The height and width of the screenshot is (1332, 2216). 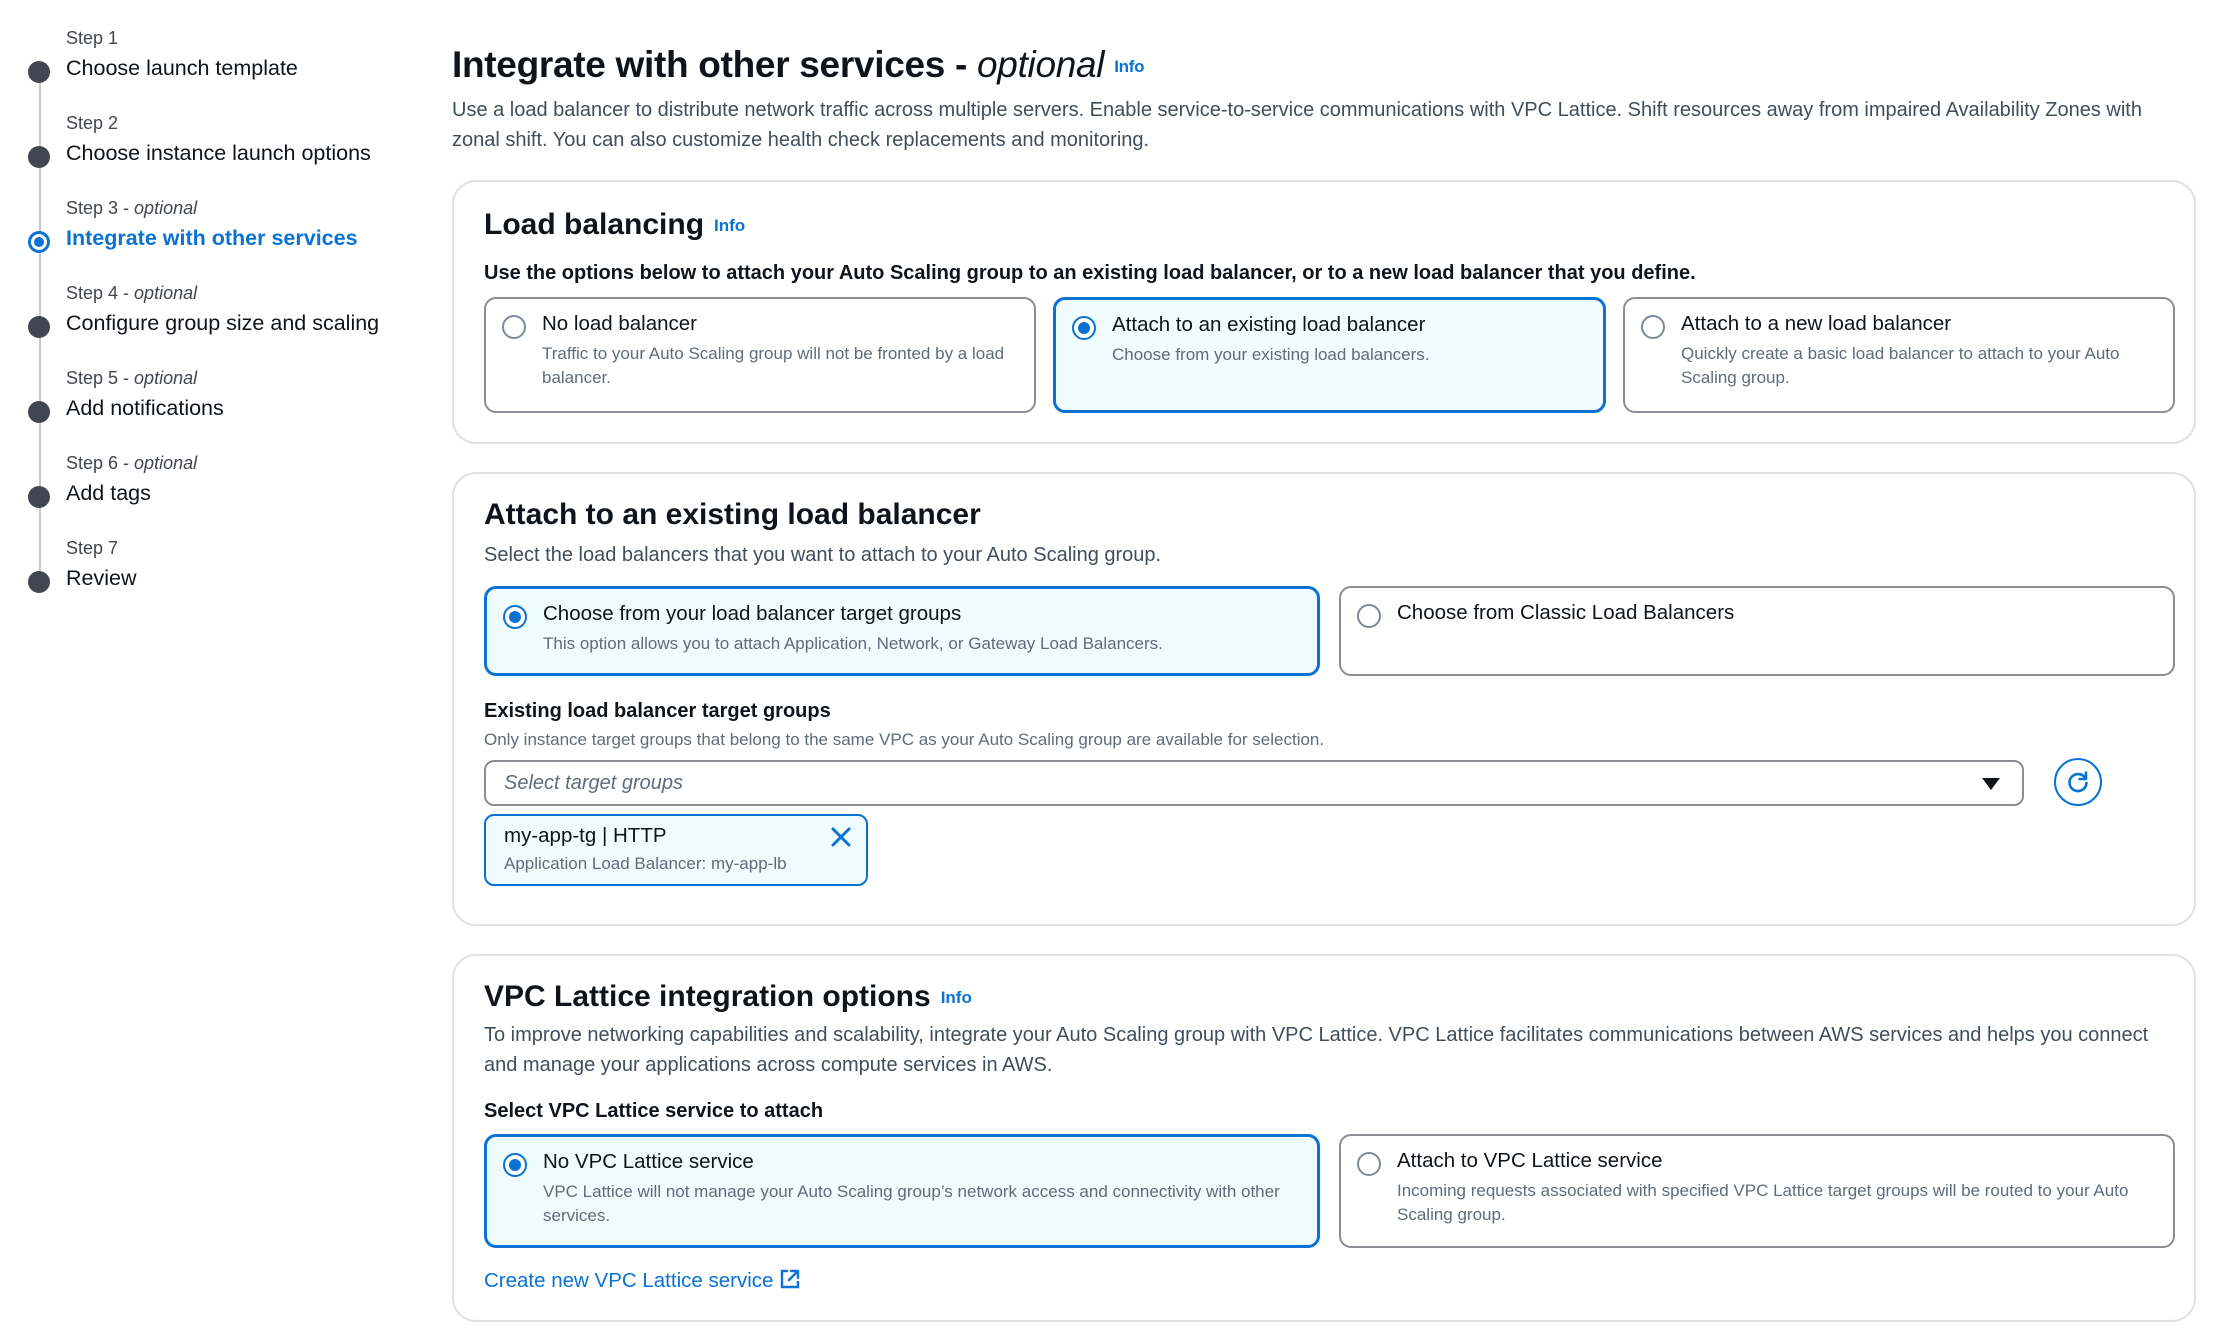 What do you see at coordinates (92, 548) in the screenshot?
I see `step-caption: Step 7` at bounding box center [92, 548].